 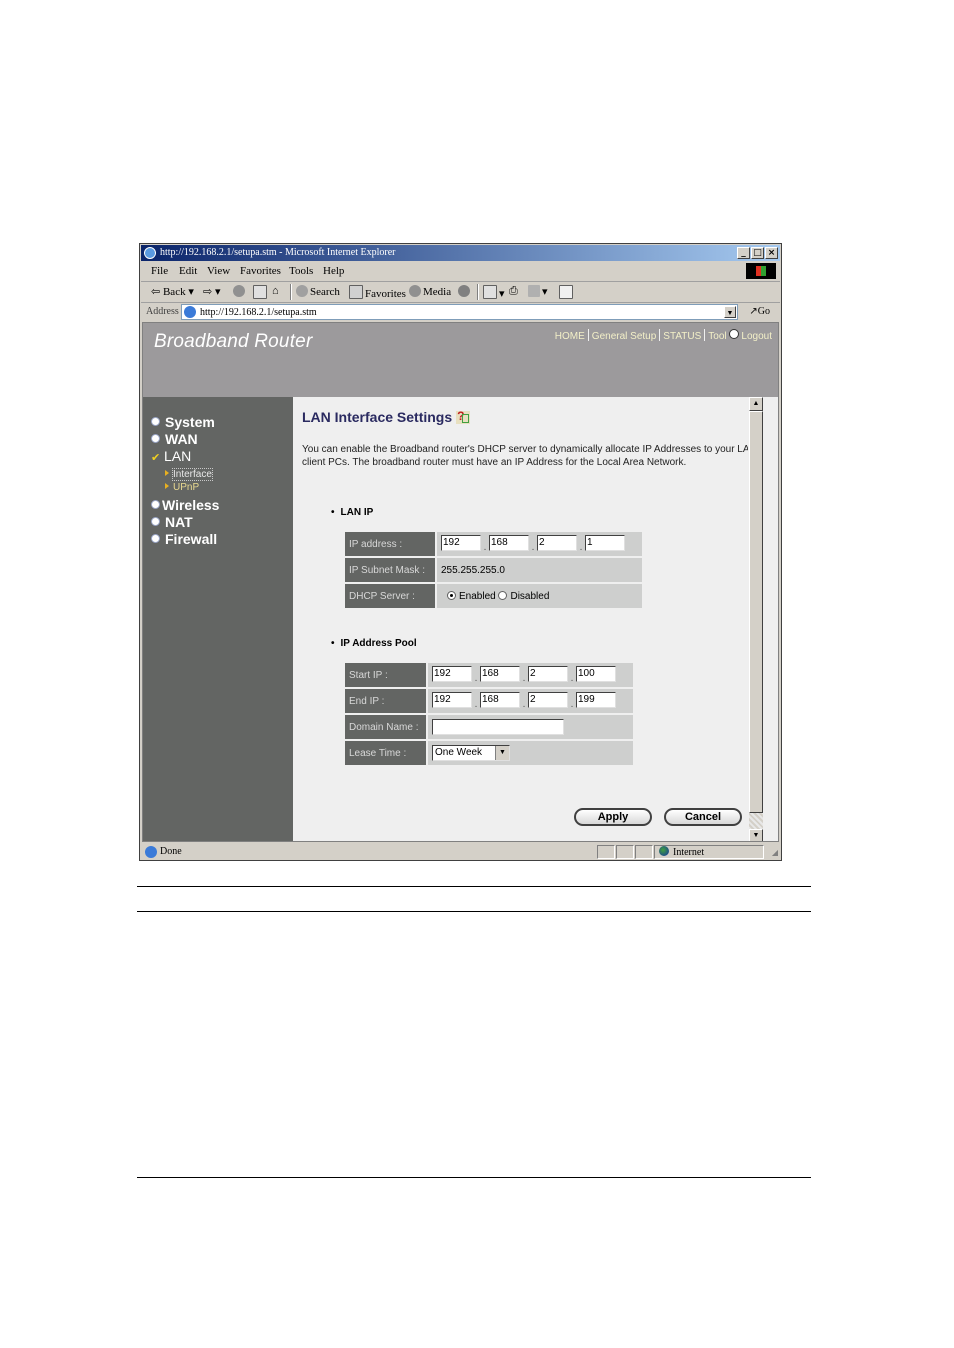 I want to click on nav-tool: Tool, so click(x=717, y=336).